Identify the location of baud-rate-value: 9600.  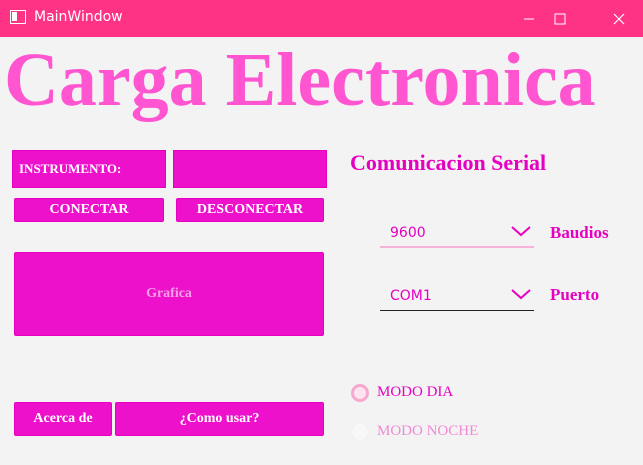
(408, 233).